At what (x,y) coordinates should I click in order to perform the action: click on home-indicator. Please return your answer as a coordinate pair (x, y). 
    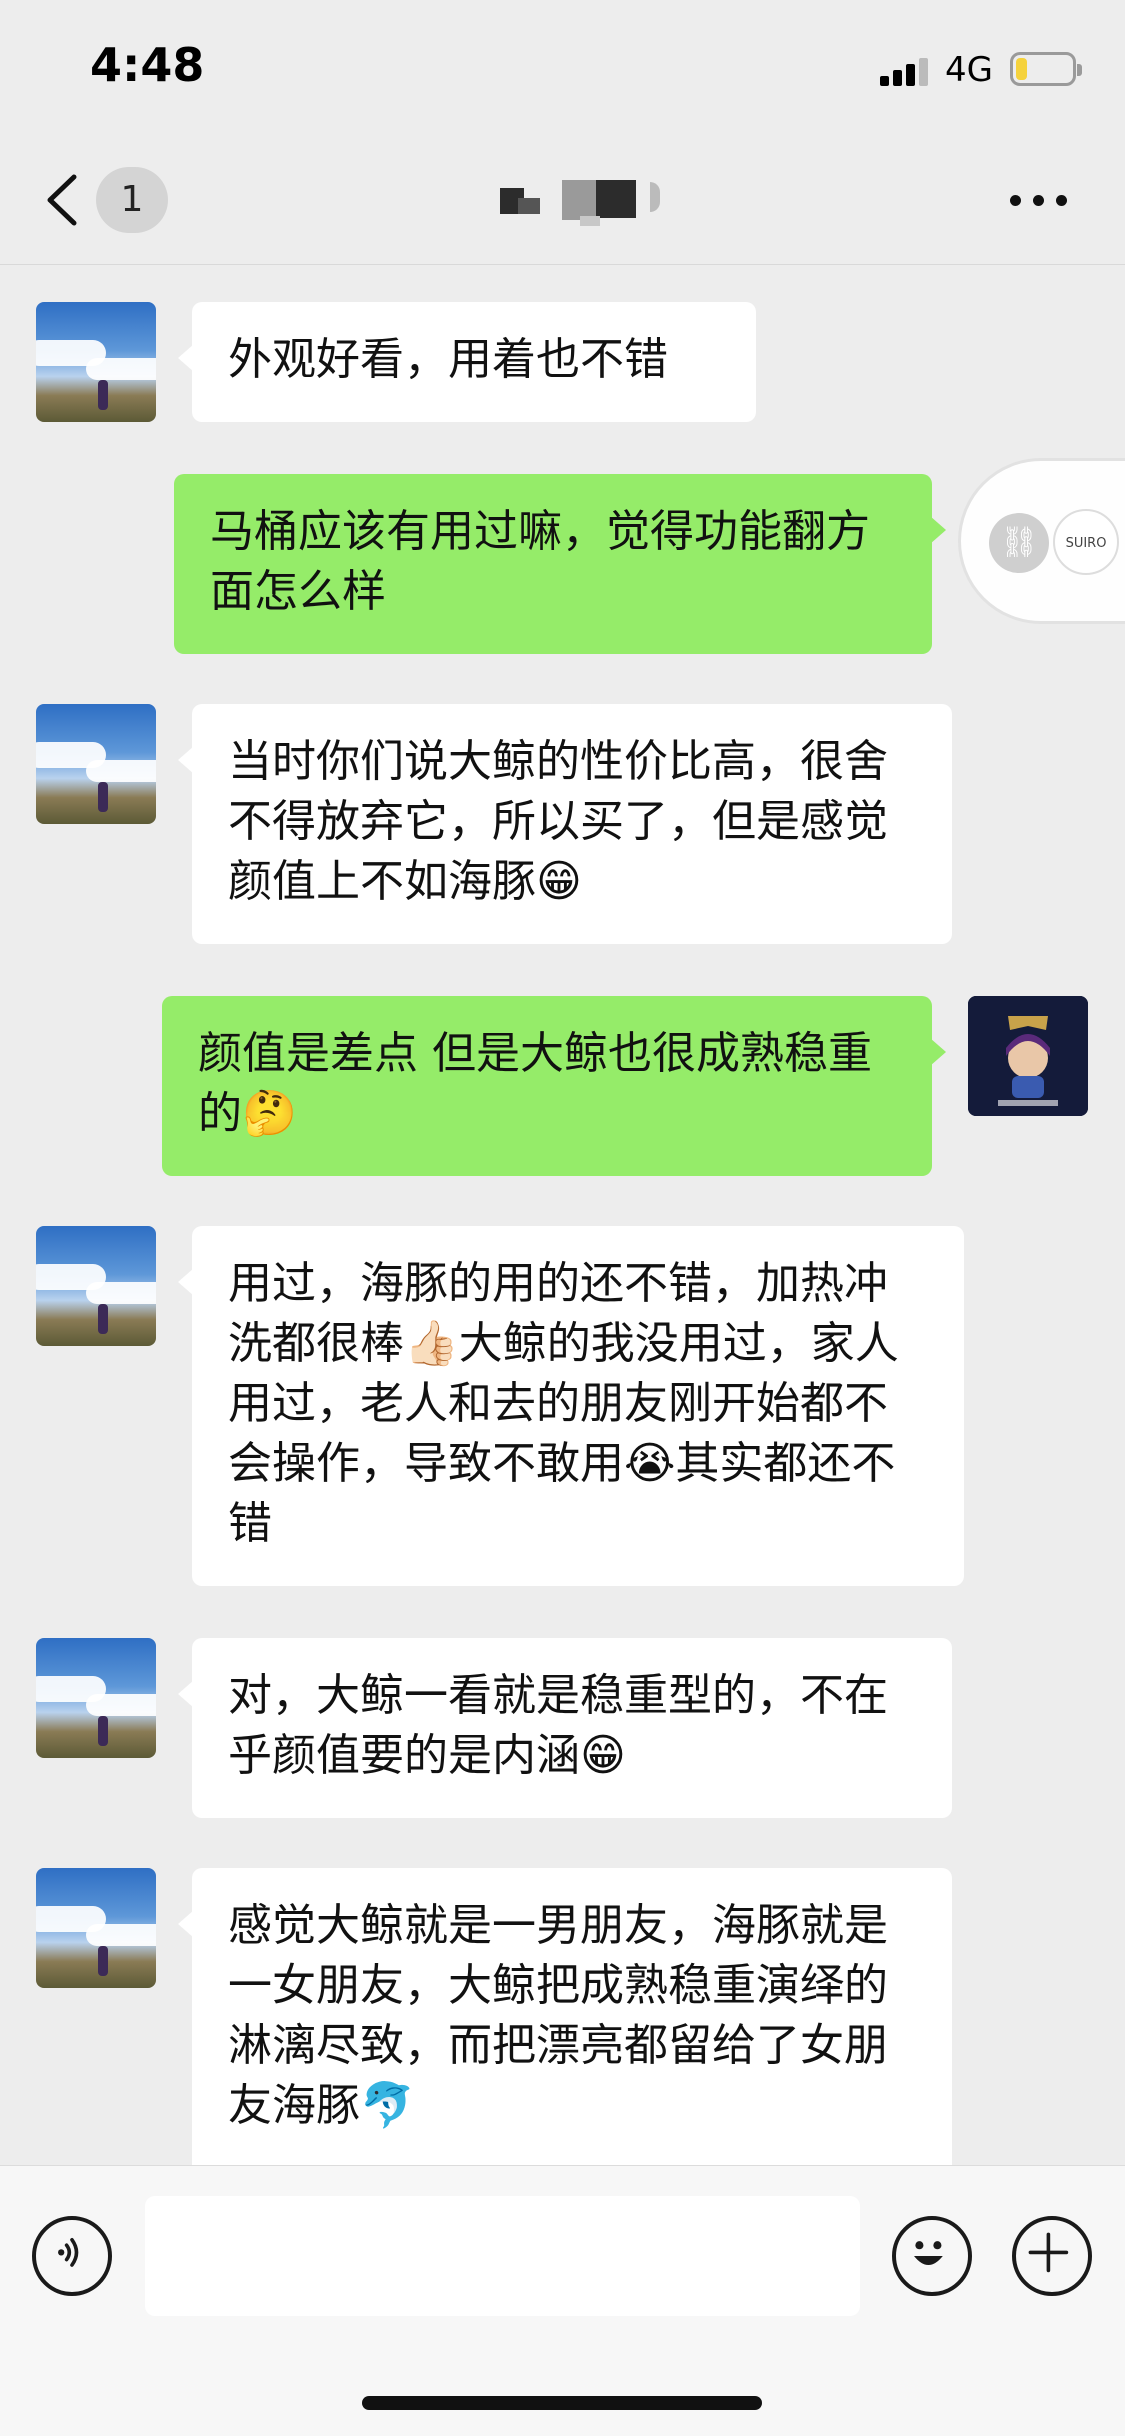
    Looking at the image, I should click on (562, 2403).